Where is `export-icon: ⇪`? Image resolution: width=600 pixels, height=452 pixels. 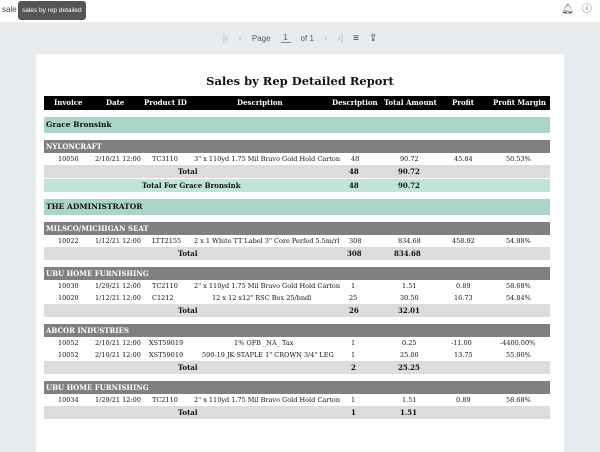 export-icon: ⇪ is located at coordinates (373, 38).